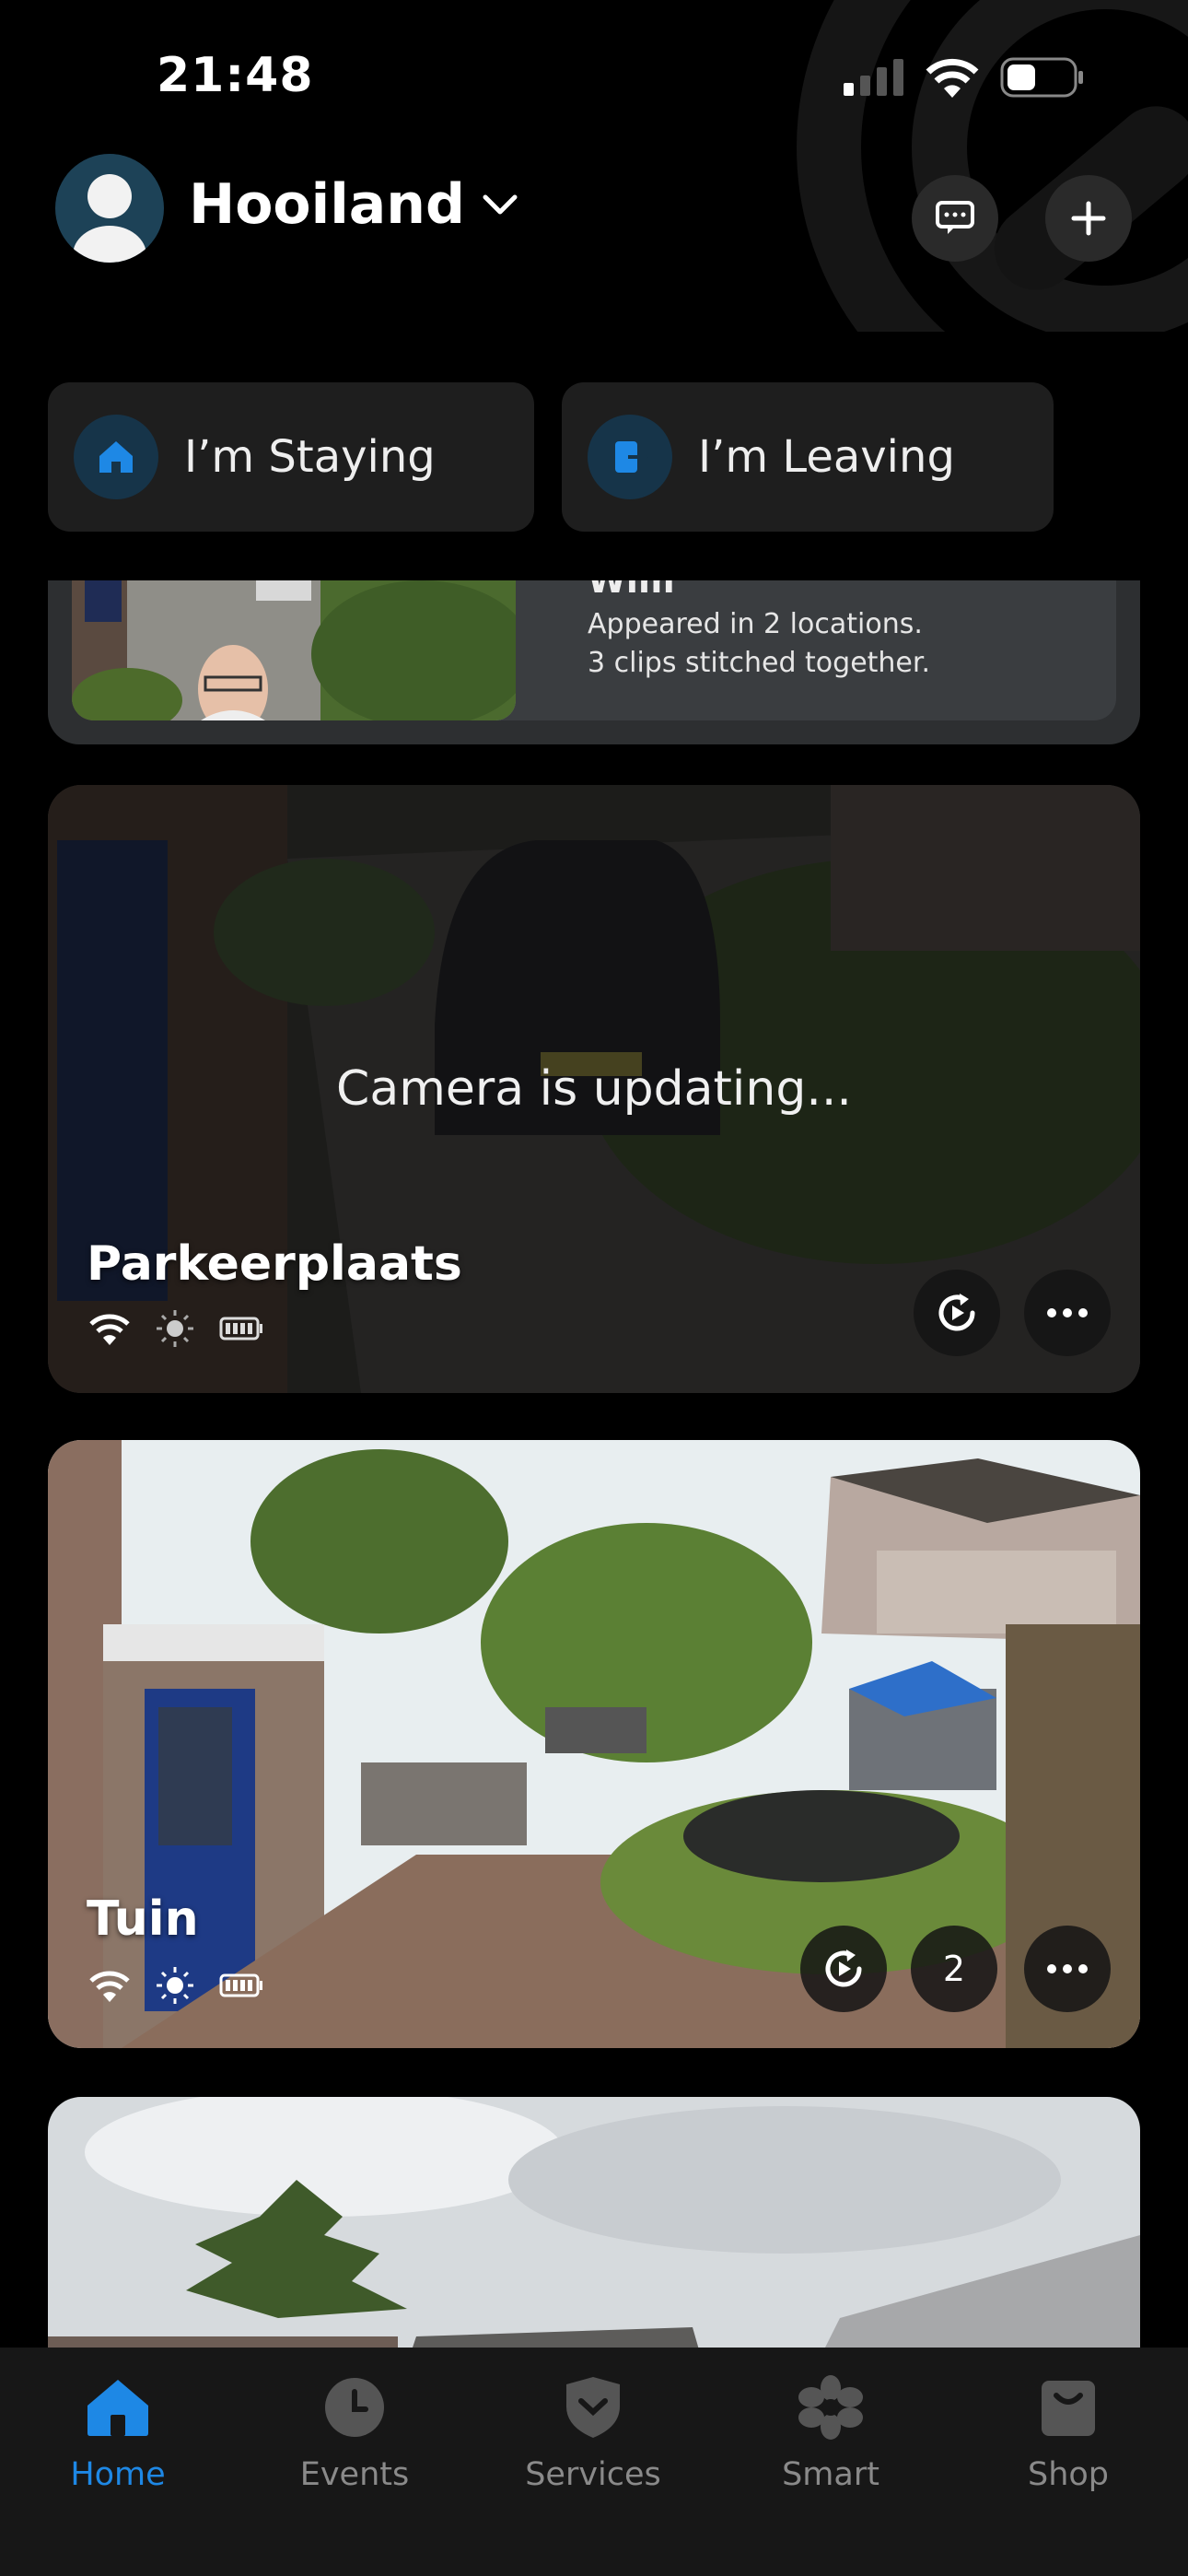  Describe the element at coordinates (109, 208) in the screenshot. I see `avatar` at that location.